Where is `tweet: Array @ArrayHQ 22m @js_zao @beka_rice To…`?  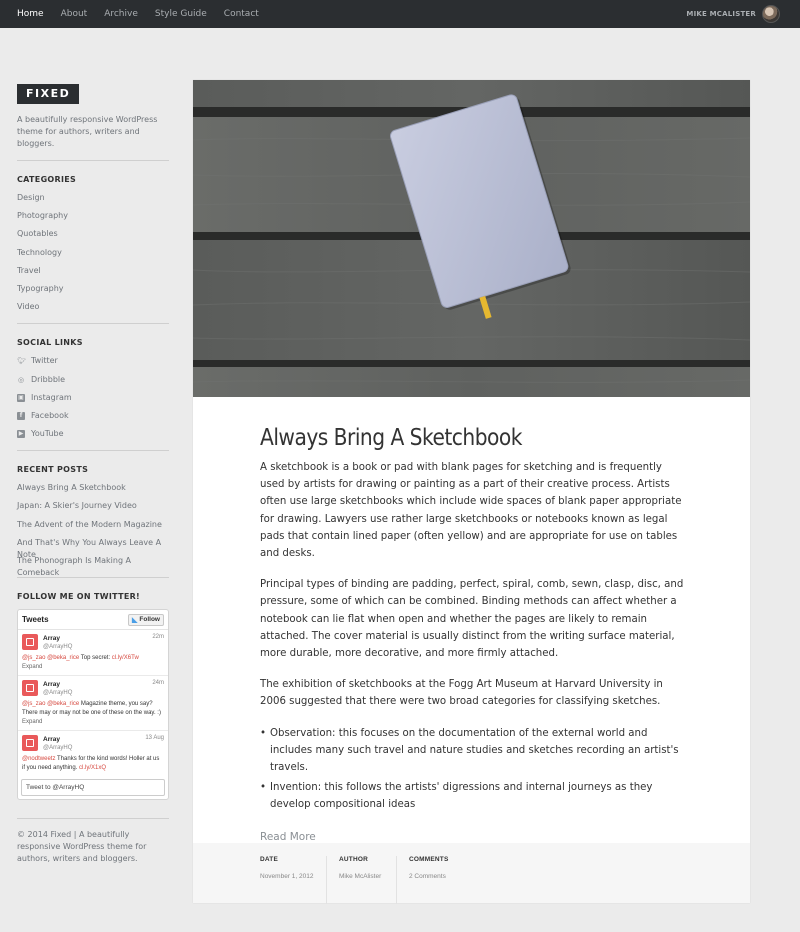 tweet: Array @ArrayHQ 22m @js_zao @beka_rice To… is located at coordinates (93, 653).